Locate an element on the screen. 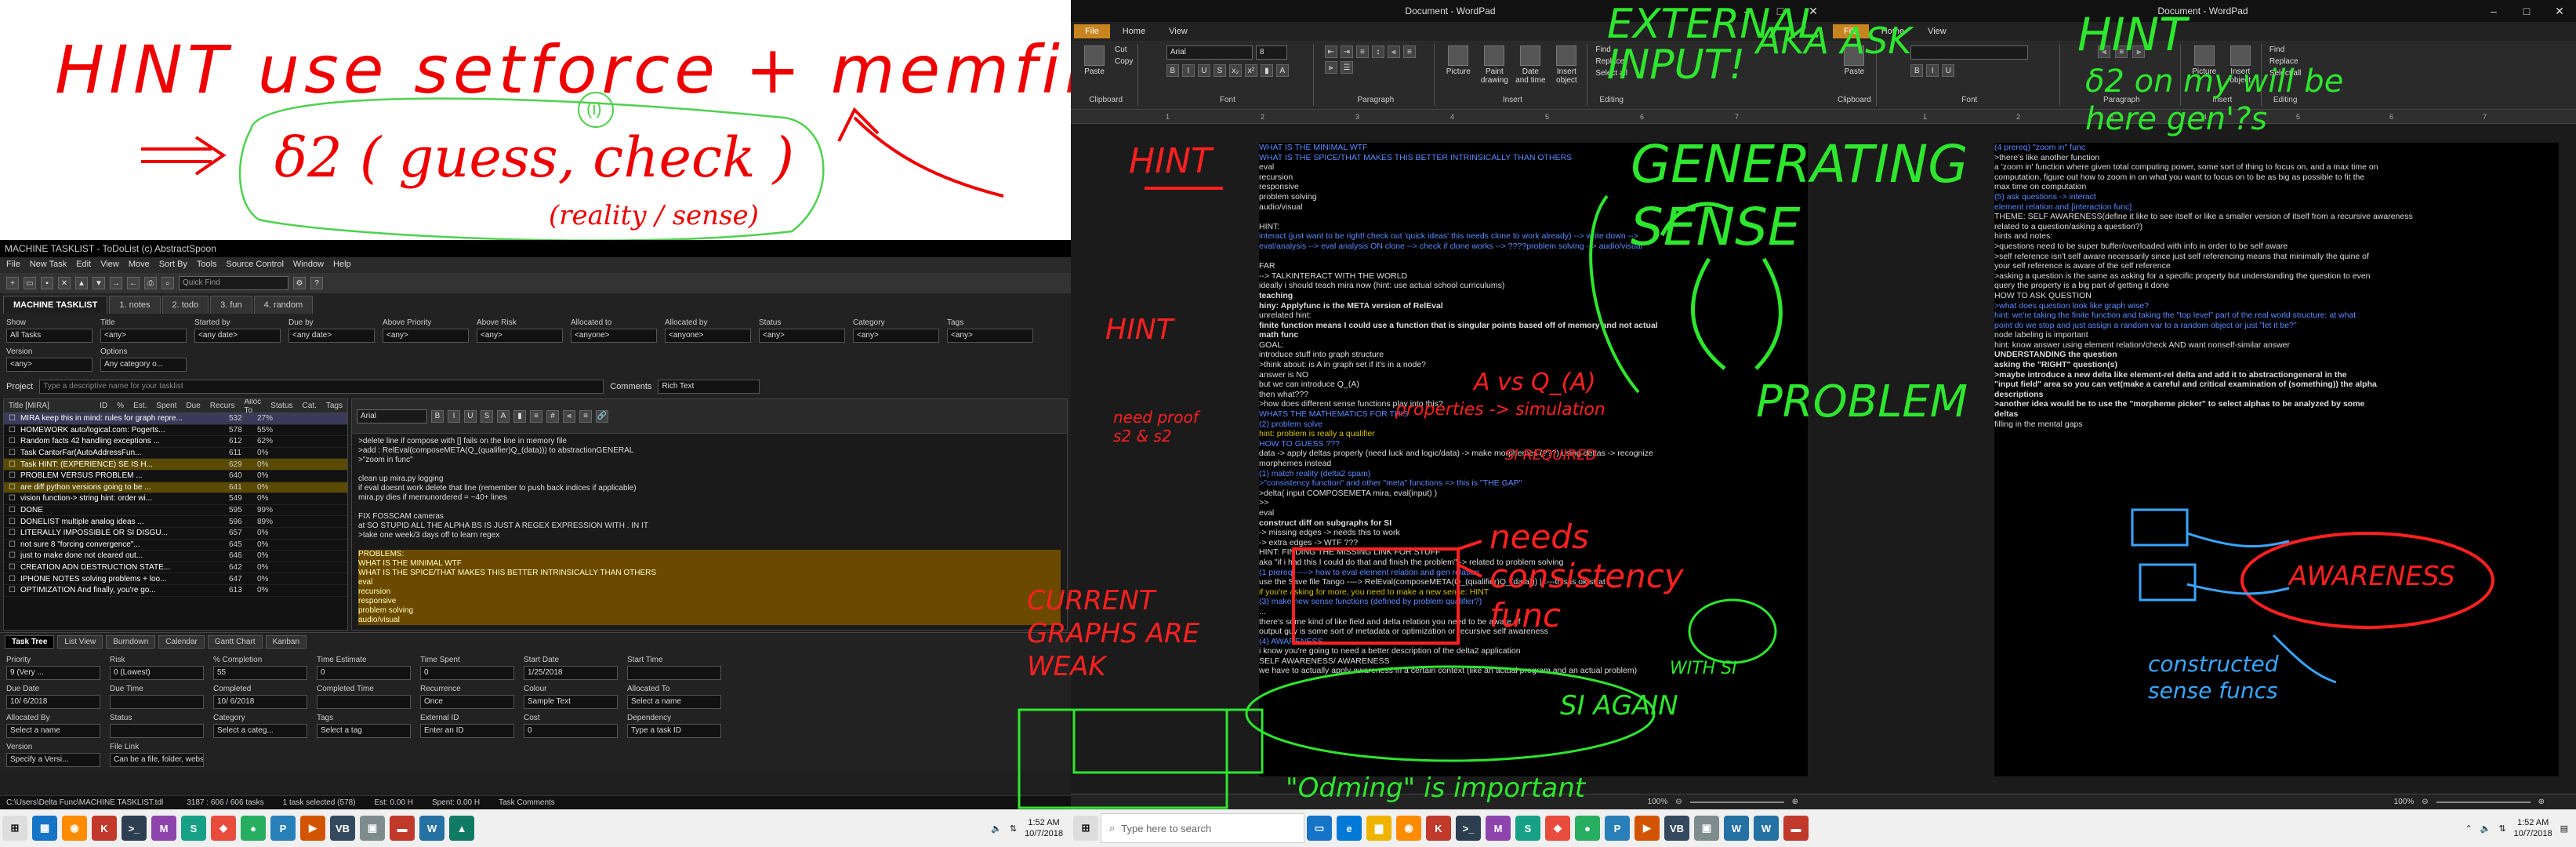 The width and height of the screenshot is (2576, 847). view-tab: Gantt Chart is located at coordinates (235, 642).